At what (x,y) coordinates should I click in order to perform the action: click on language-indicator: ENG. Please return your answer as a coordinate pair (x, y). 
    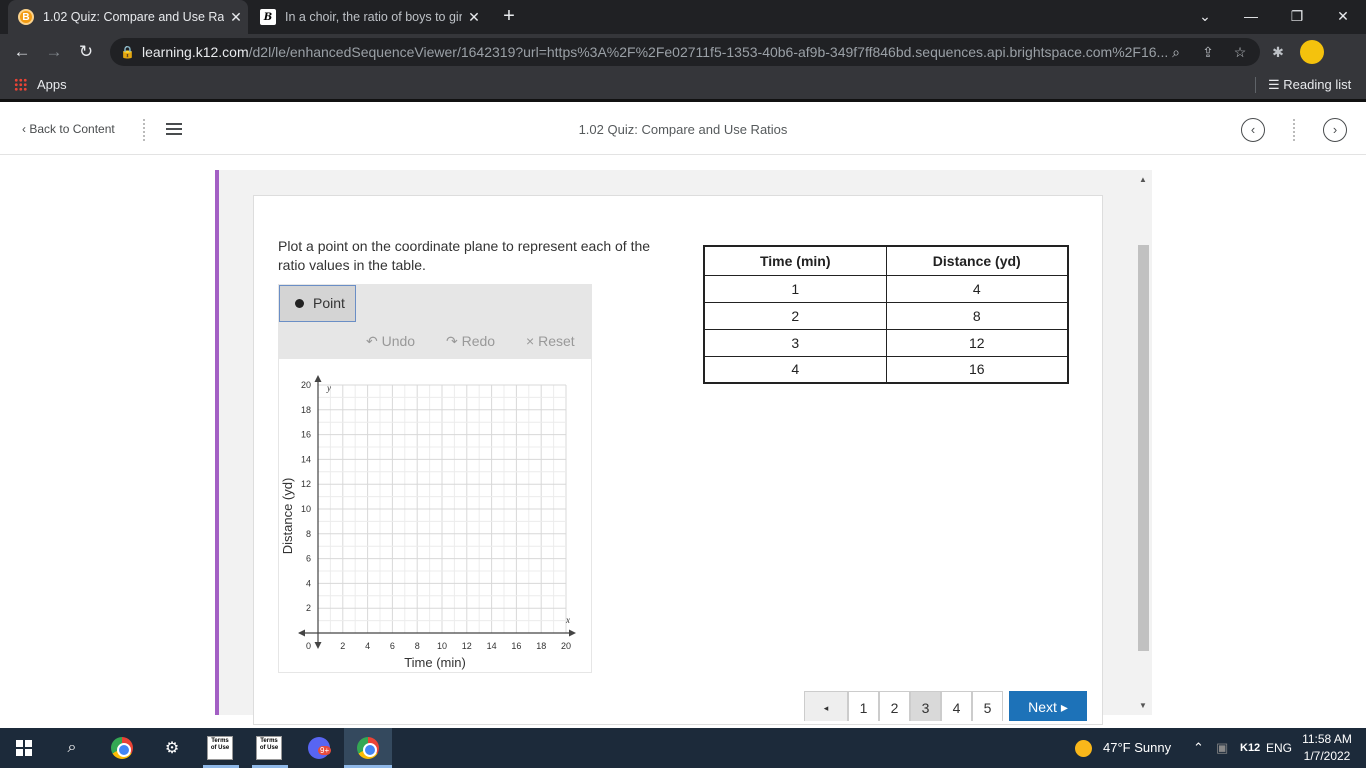
    Looking at the image, I should click on (1279, 748).